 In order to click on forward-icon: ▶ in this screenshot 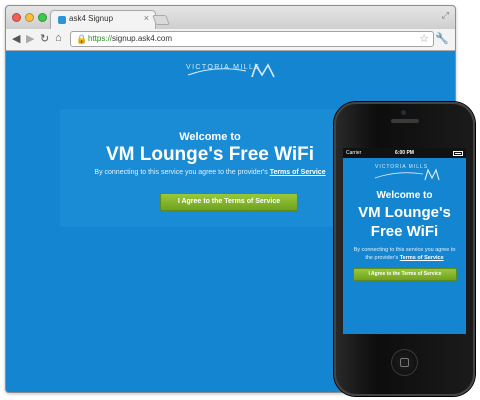, I will do `click(30, 39)`.